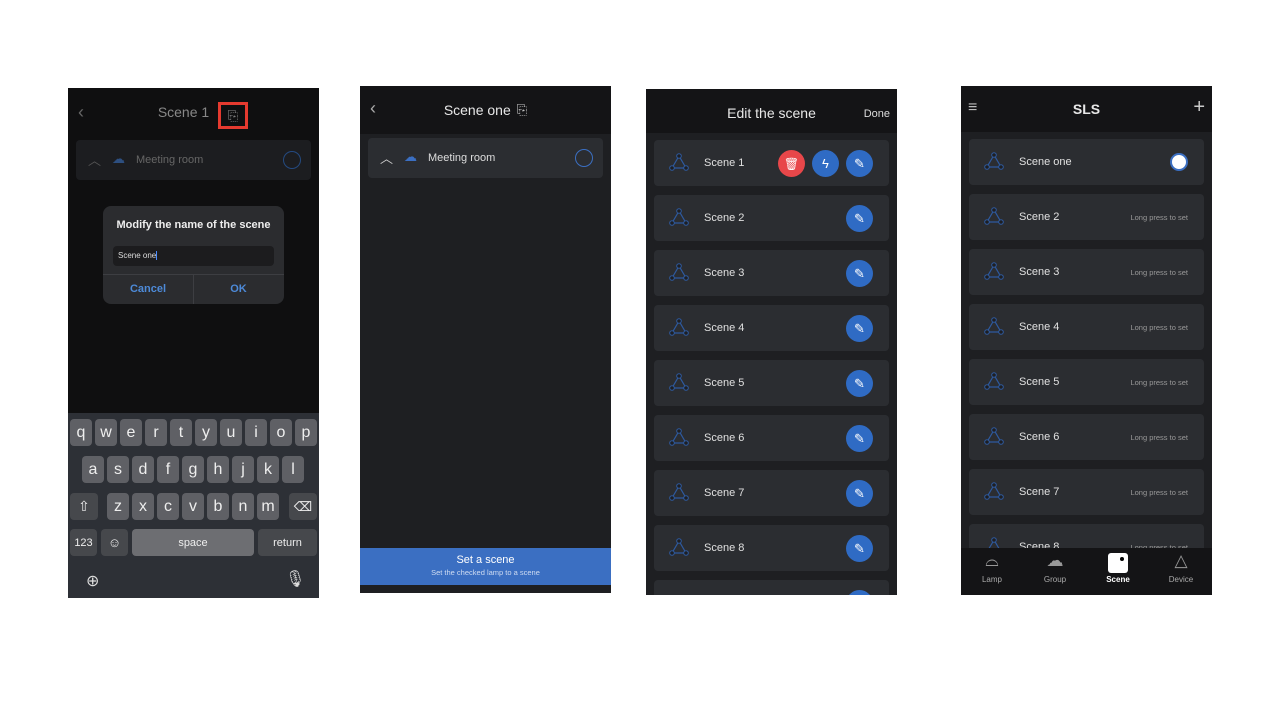 Image resolution: width=1280 pixels, height=720 pixels. Describe the element at coordinates (485, 572) in the screenshot. I see `set-scene-sublabel: Set the checked lamp to a scene` at that location.